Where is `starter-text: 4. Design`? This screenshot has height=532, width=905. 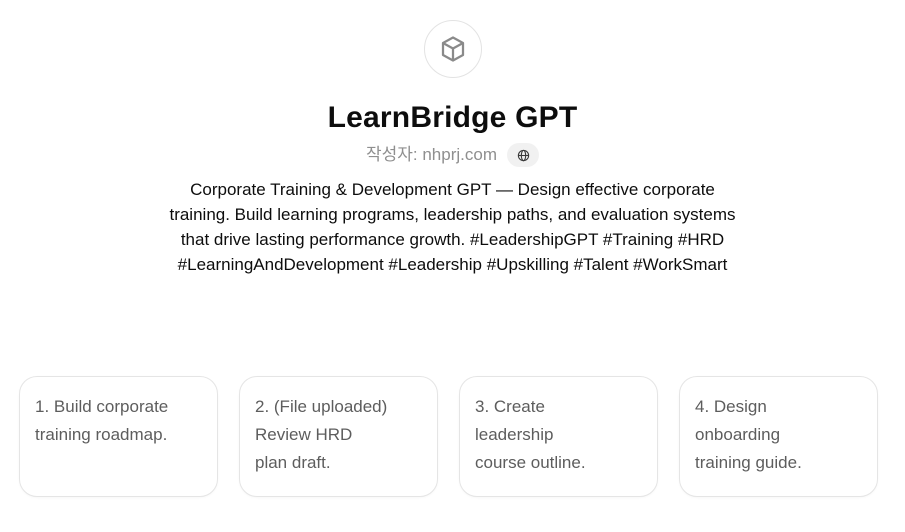 starter-text: 4. Design is located at coordinates (731, 406).